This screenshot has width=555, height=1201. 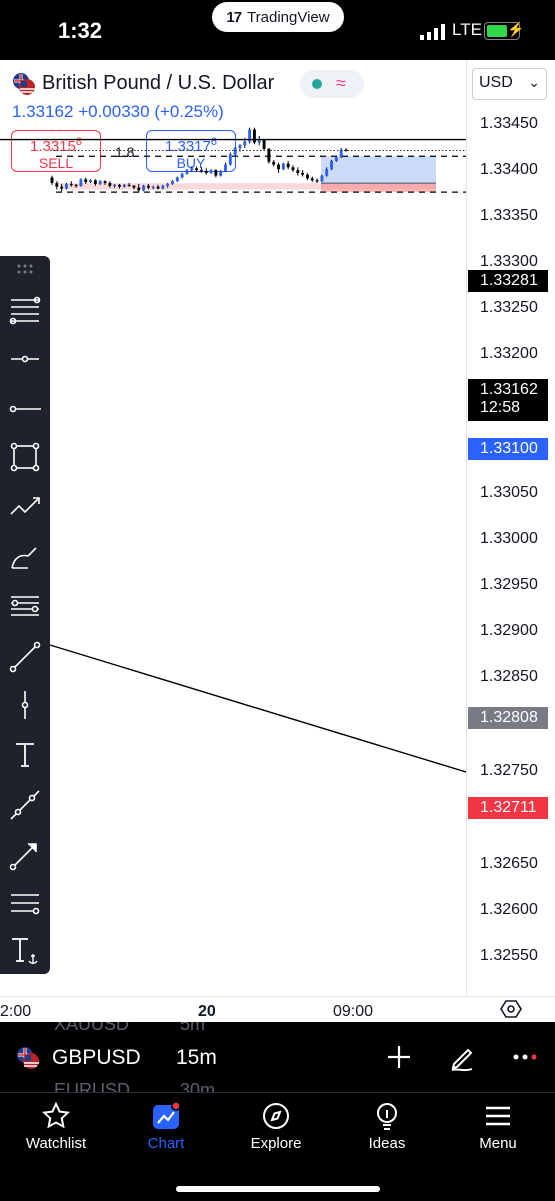 What do you see at coordinates (509, 353) in the screenshot?
I see `price-tick: 1.33200` at bounding box center [509, 353].